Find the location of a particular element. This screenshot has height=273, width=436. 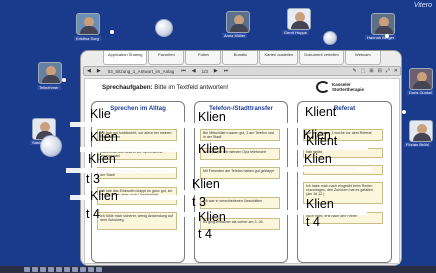

avatar-label: Kristina Sorg is located at coordinates (87, 38).